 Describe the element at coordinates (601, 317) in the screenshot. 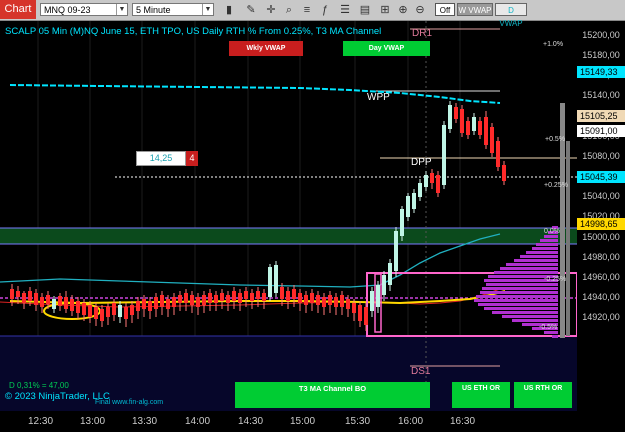

I see `price-tick-label: 14920,00` at that location.